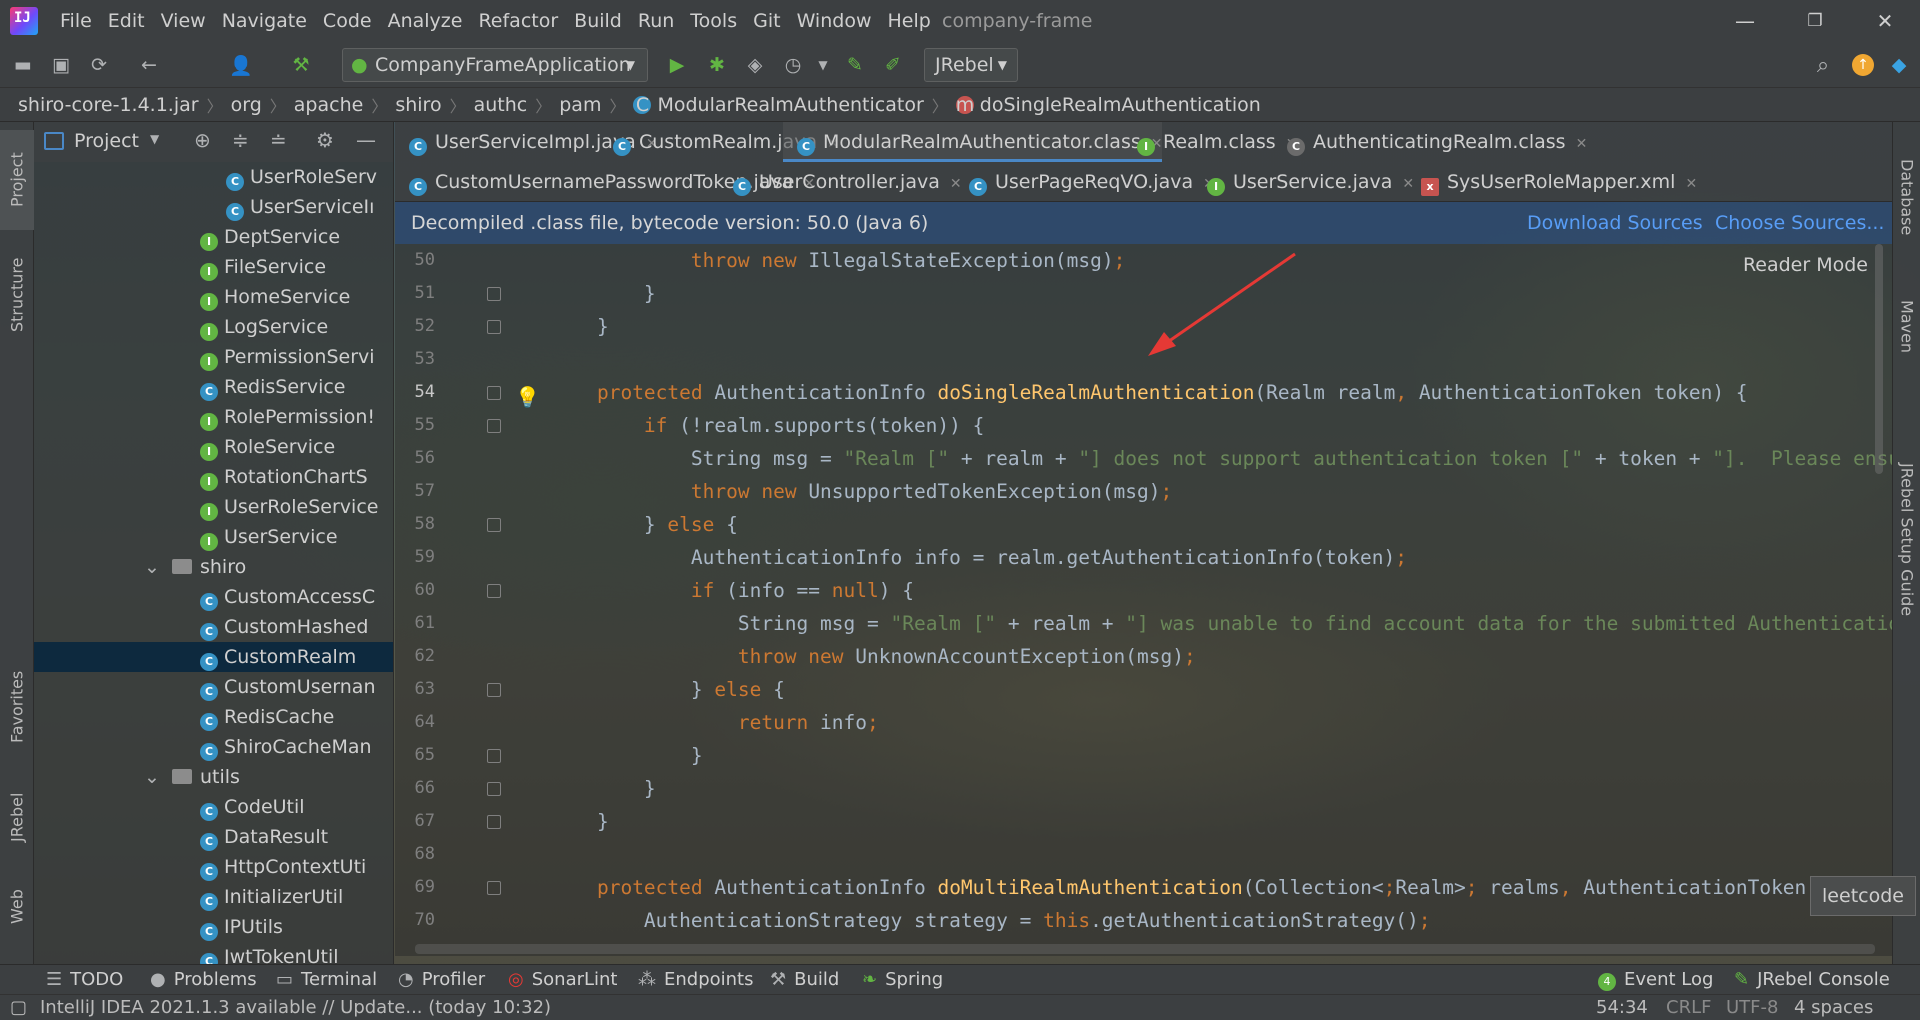  I want to click on run-icon: ▶, so click(677, 65).